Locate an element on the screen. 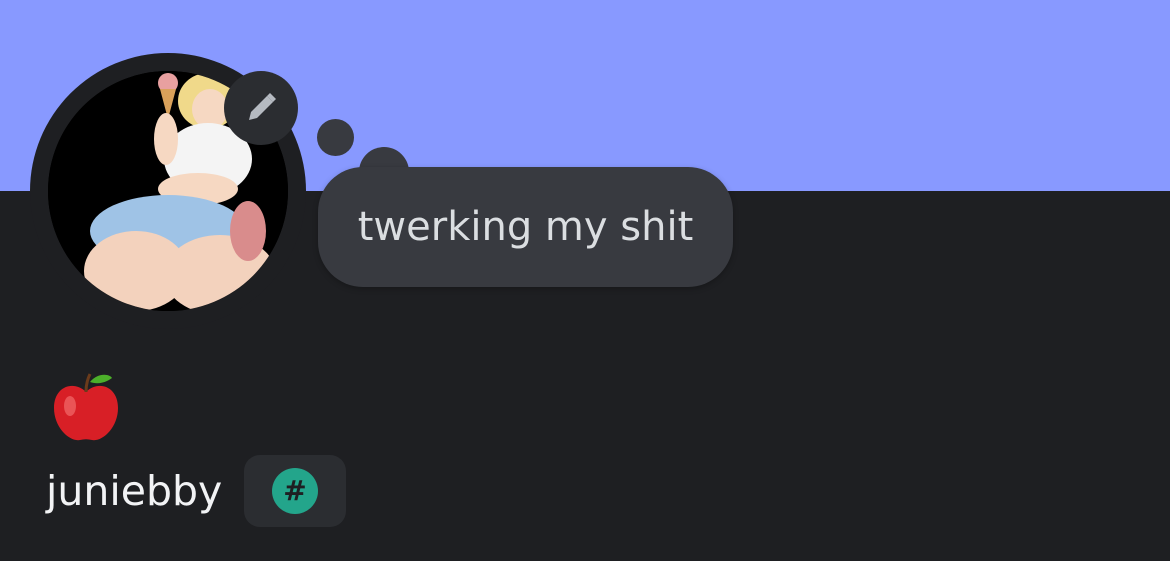  pencil-icon is located at coordinates (262, 106).